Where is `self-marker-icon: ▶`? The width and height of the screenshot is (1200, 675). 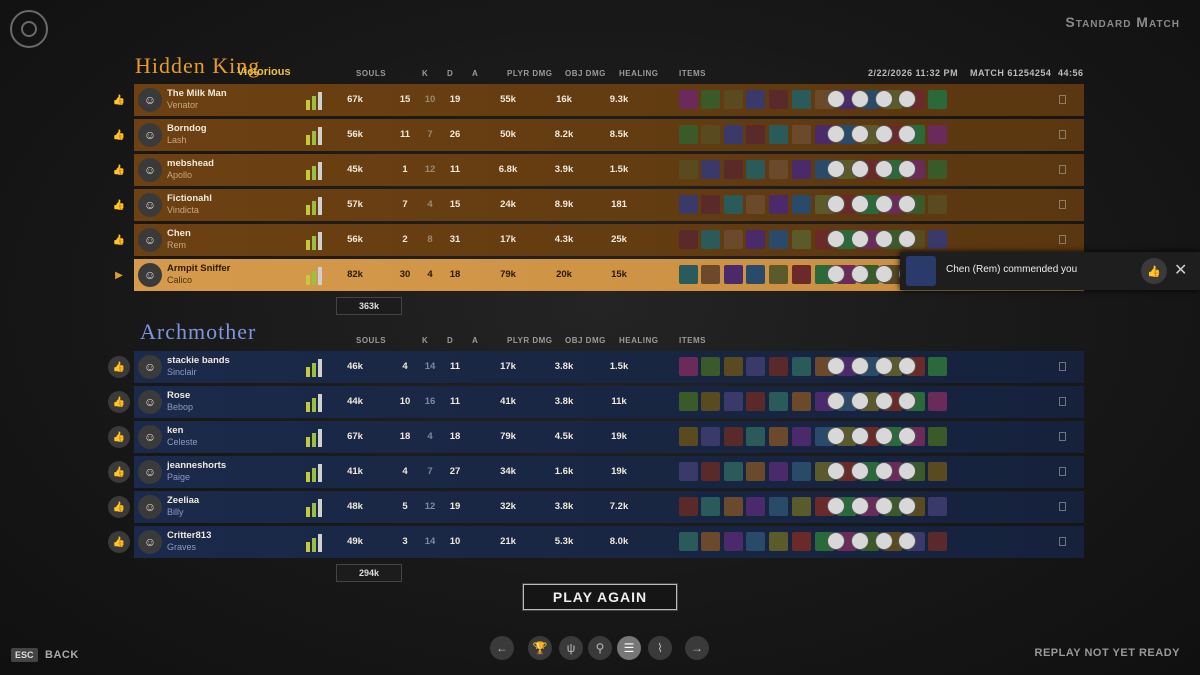
self-marker-icon: ▶ is located at coordinates (119, 275).